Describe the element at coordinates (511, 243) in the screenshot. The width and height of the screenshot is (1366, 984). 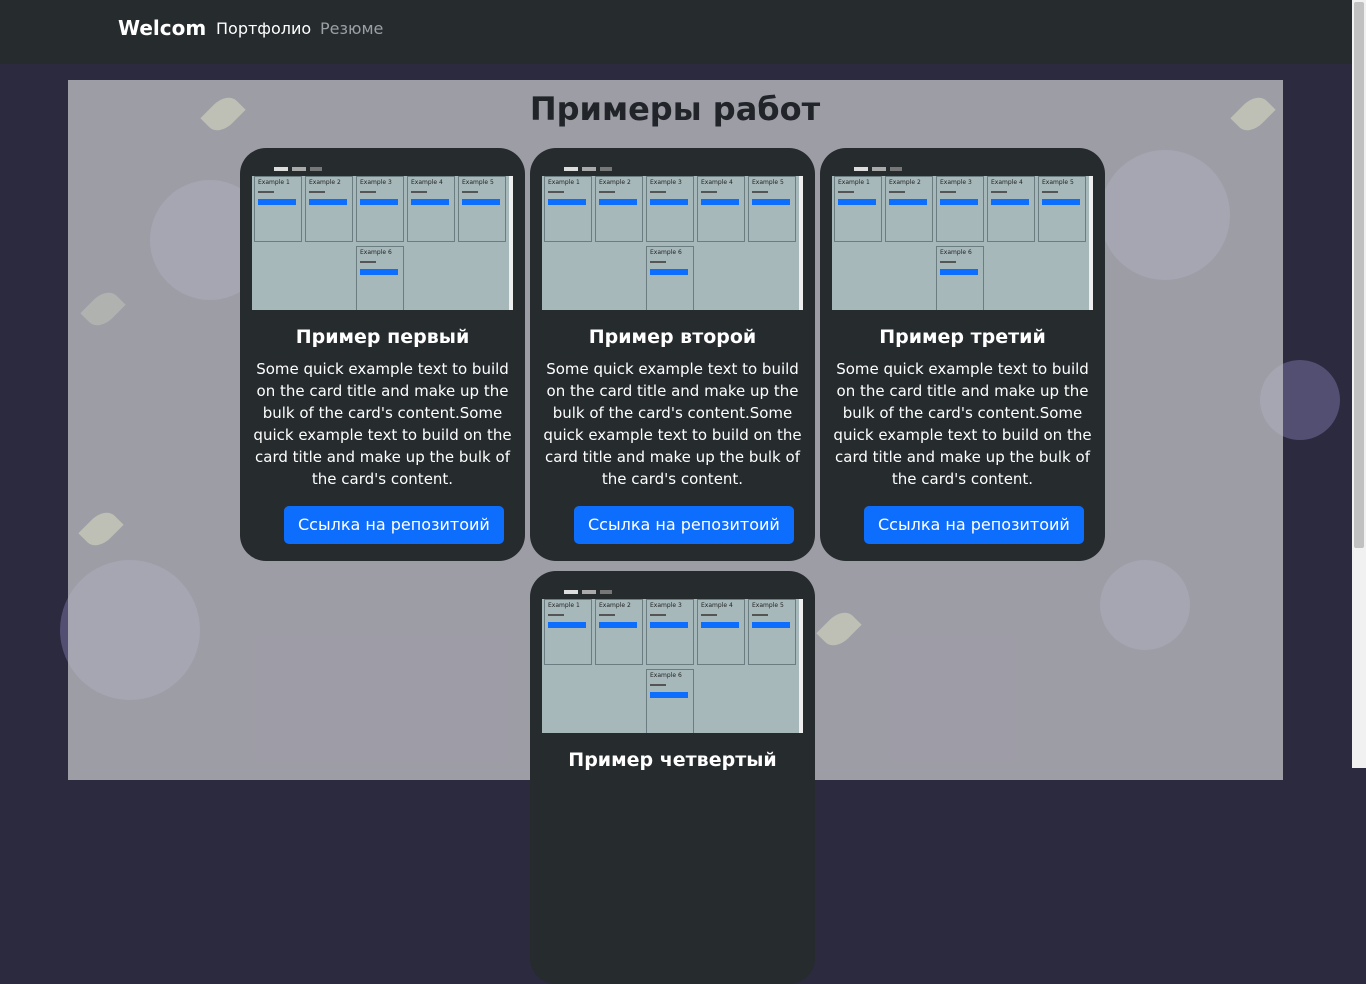
I see `preview-scrollbar` at that location.